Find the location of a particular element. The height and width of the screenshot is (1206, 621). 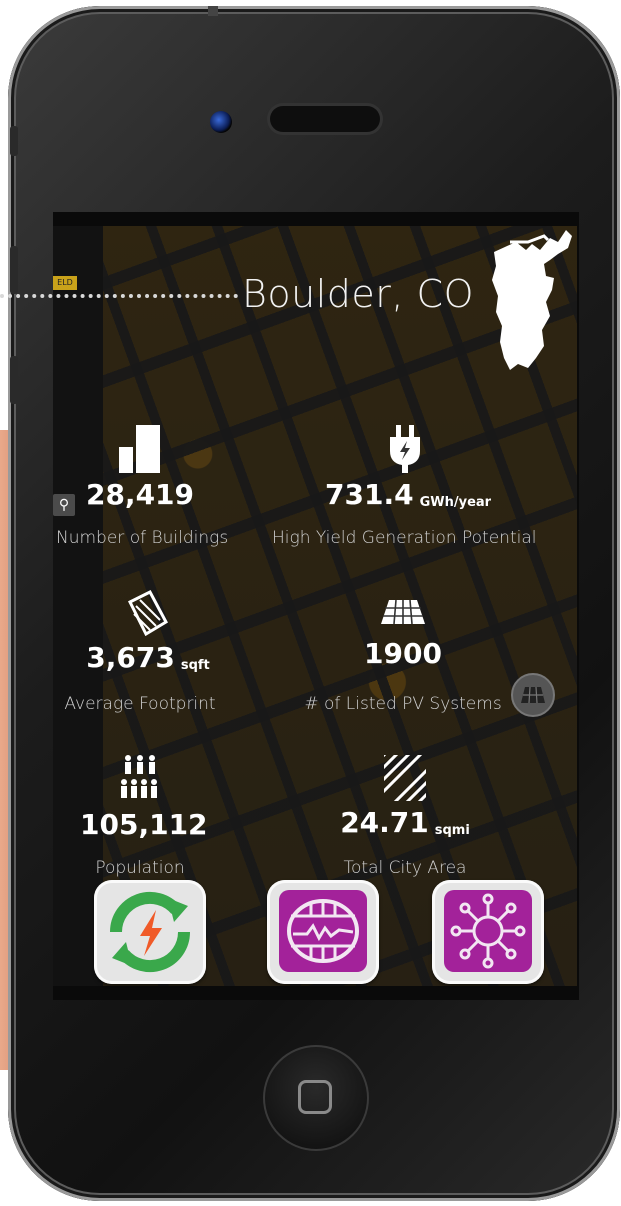

stat-label: Population is located at coordinates (140, 868).